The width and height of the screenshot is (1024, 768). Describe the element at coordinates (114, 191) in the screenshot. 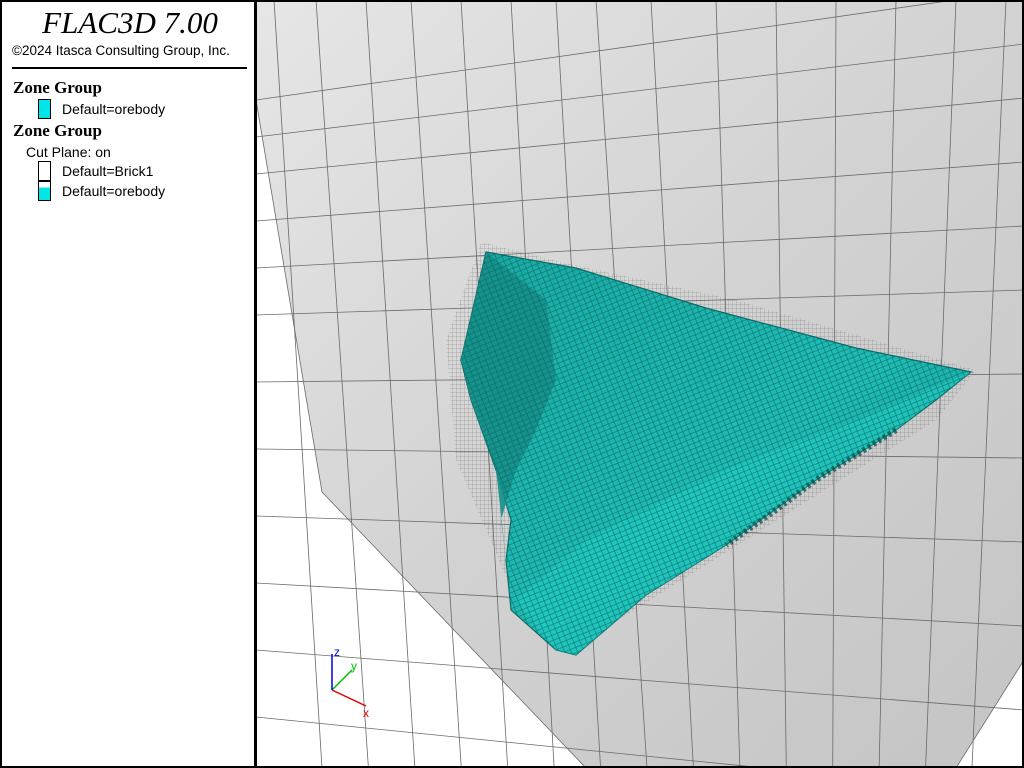

I see `legend-entry-orebody-cut: Default=orebody` at that location.